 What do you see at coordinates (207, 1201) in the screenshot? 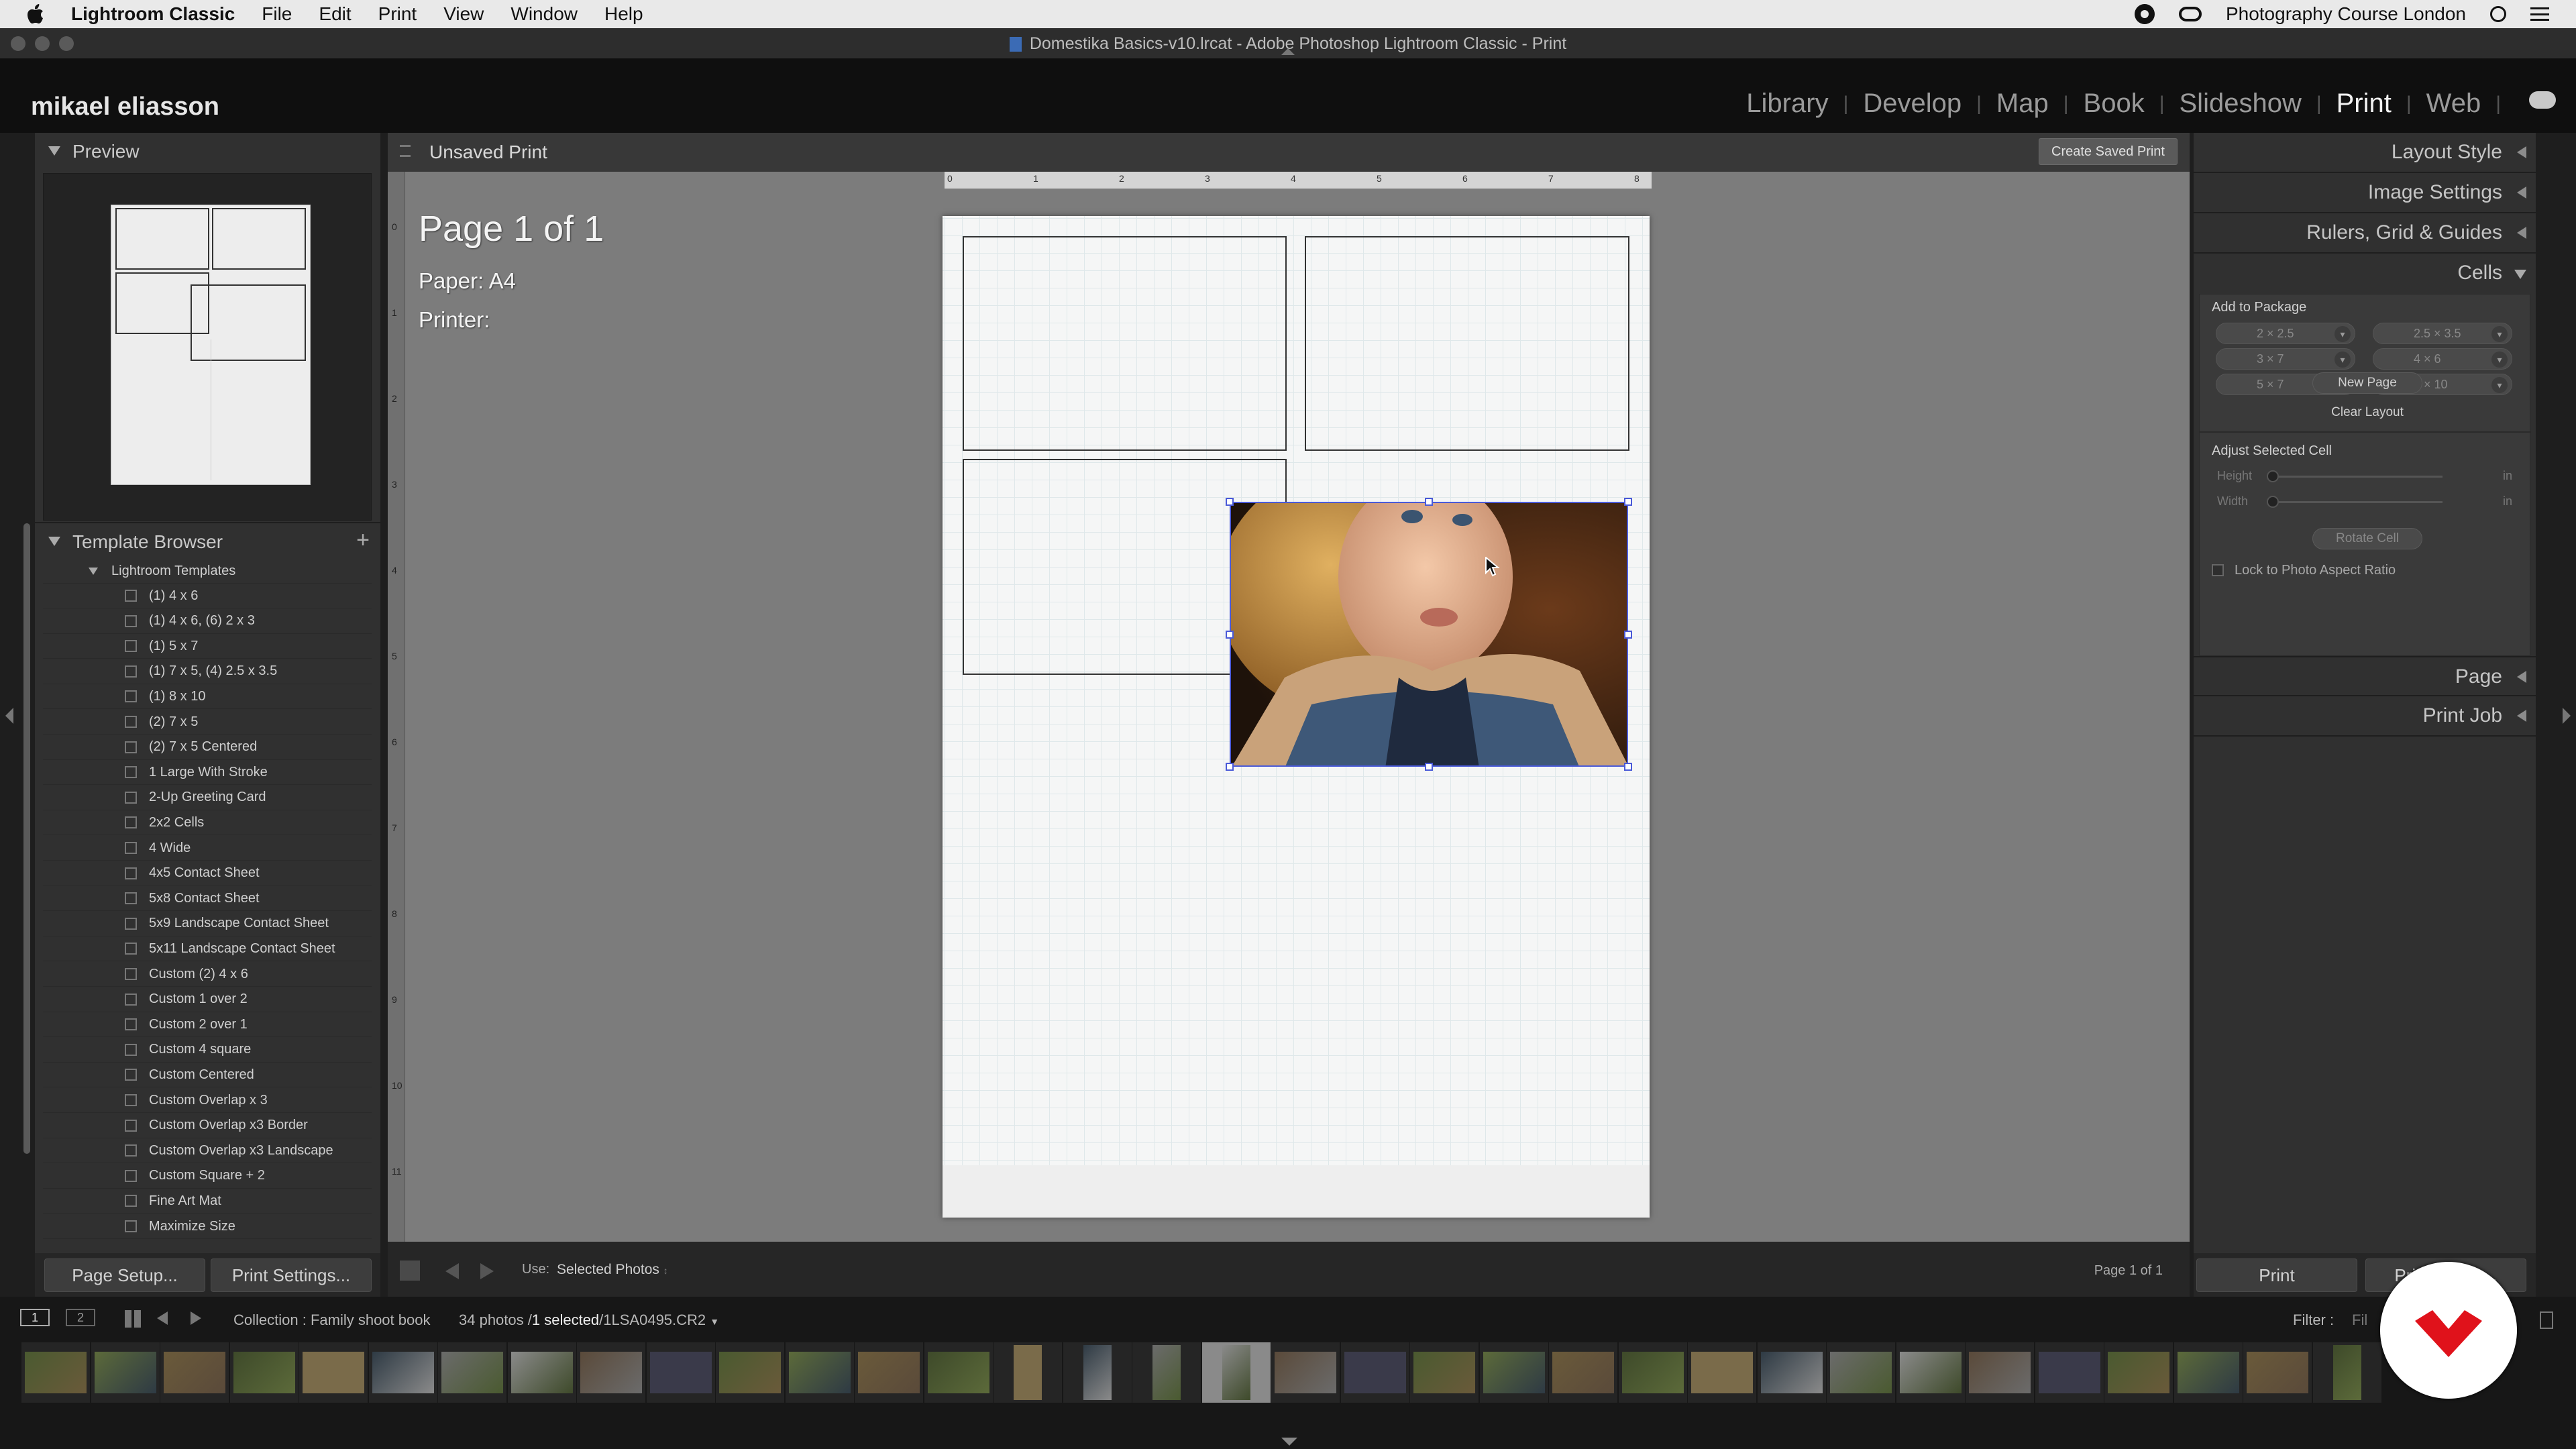
I see `template-item: Fine Art Mat` at bounding box center [207, 1201].